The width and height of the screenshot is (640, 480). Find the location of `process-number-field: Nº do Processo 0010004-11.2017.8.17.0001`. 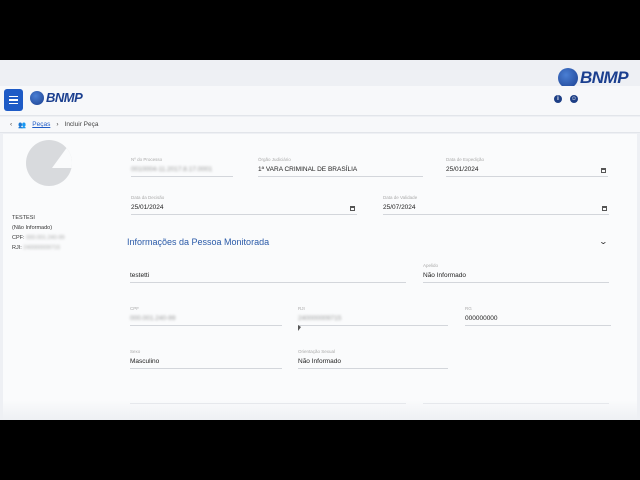

process-number-field: Nº do Processo 0010004-11.2017.8.17.0001 is located at coordinates (182, 167).